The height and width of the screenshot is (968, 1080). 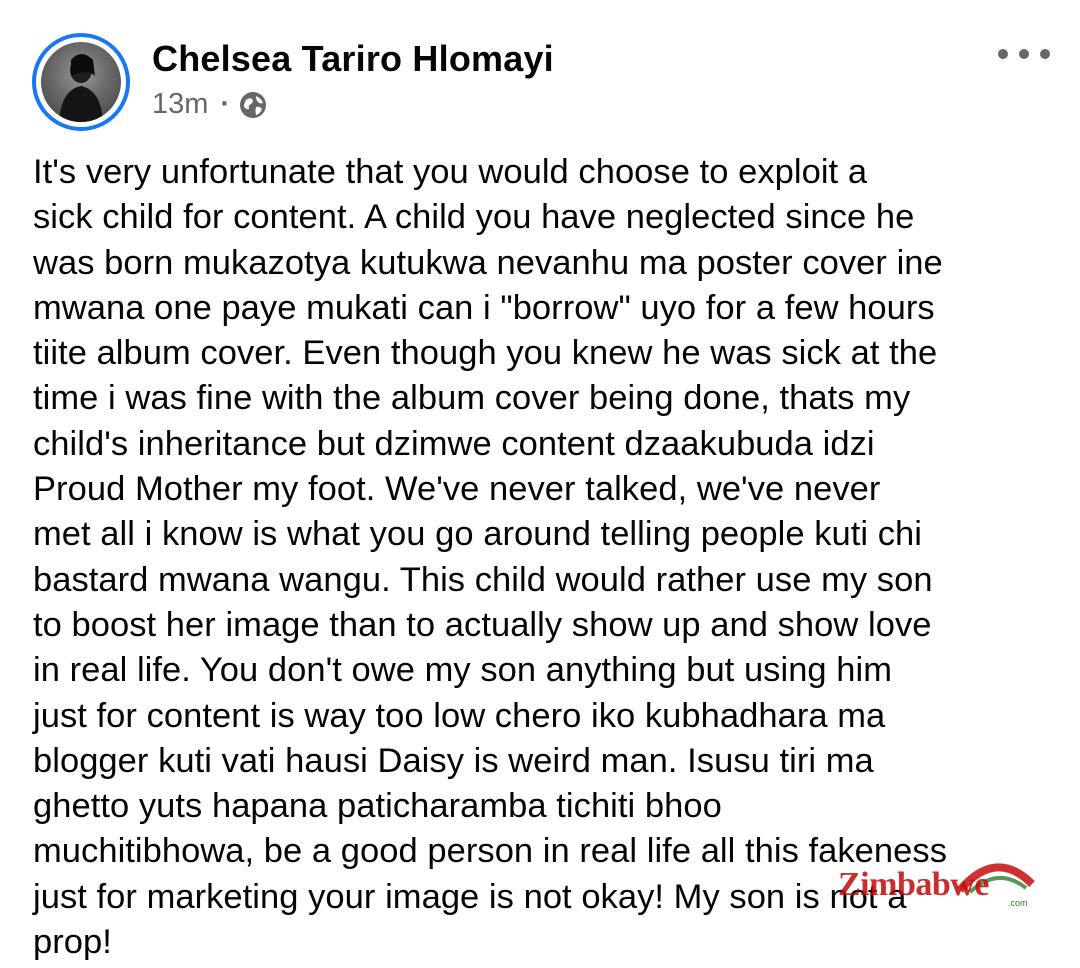 I want to click on author-name: Chelsea Tariro Hlomayi, so click(x=353, y=59).